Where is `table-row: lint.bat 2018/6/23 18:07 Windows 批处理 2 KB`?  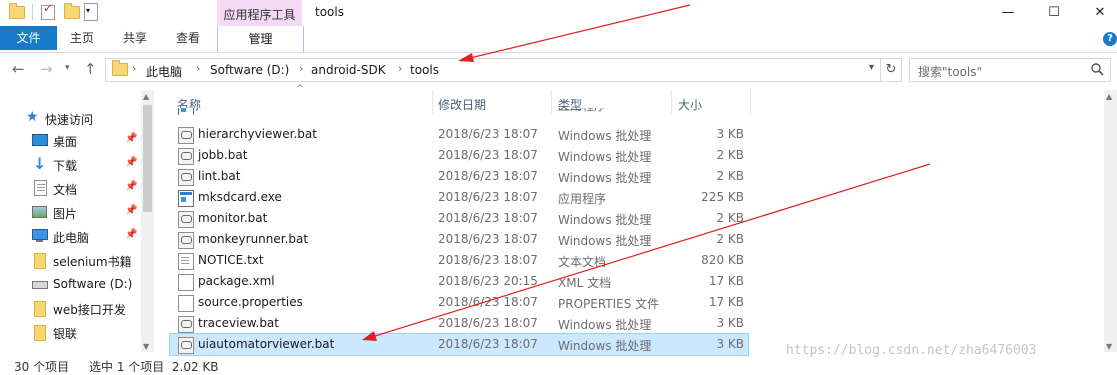 table-row: lint.bat 2018/6/23 18:07 Windows 批处理 2 KB is located at coordinates (459, 176).